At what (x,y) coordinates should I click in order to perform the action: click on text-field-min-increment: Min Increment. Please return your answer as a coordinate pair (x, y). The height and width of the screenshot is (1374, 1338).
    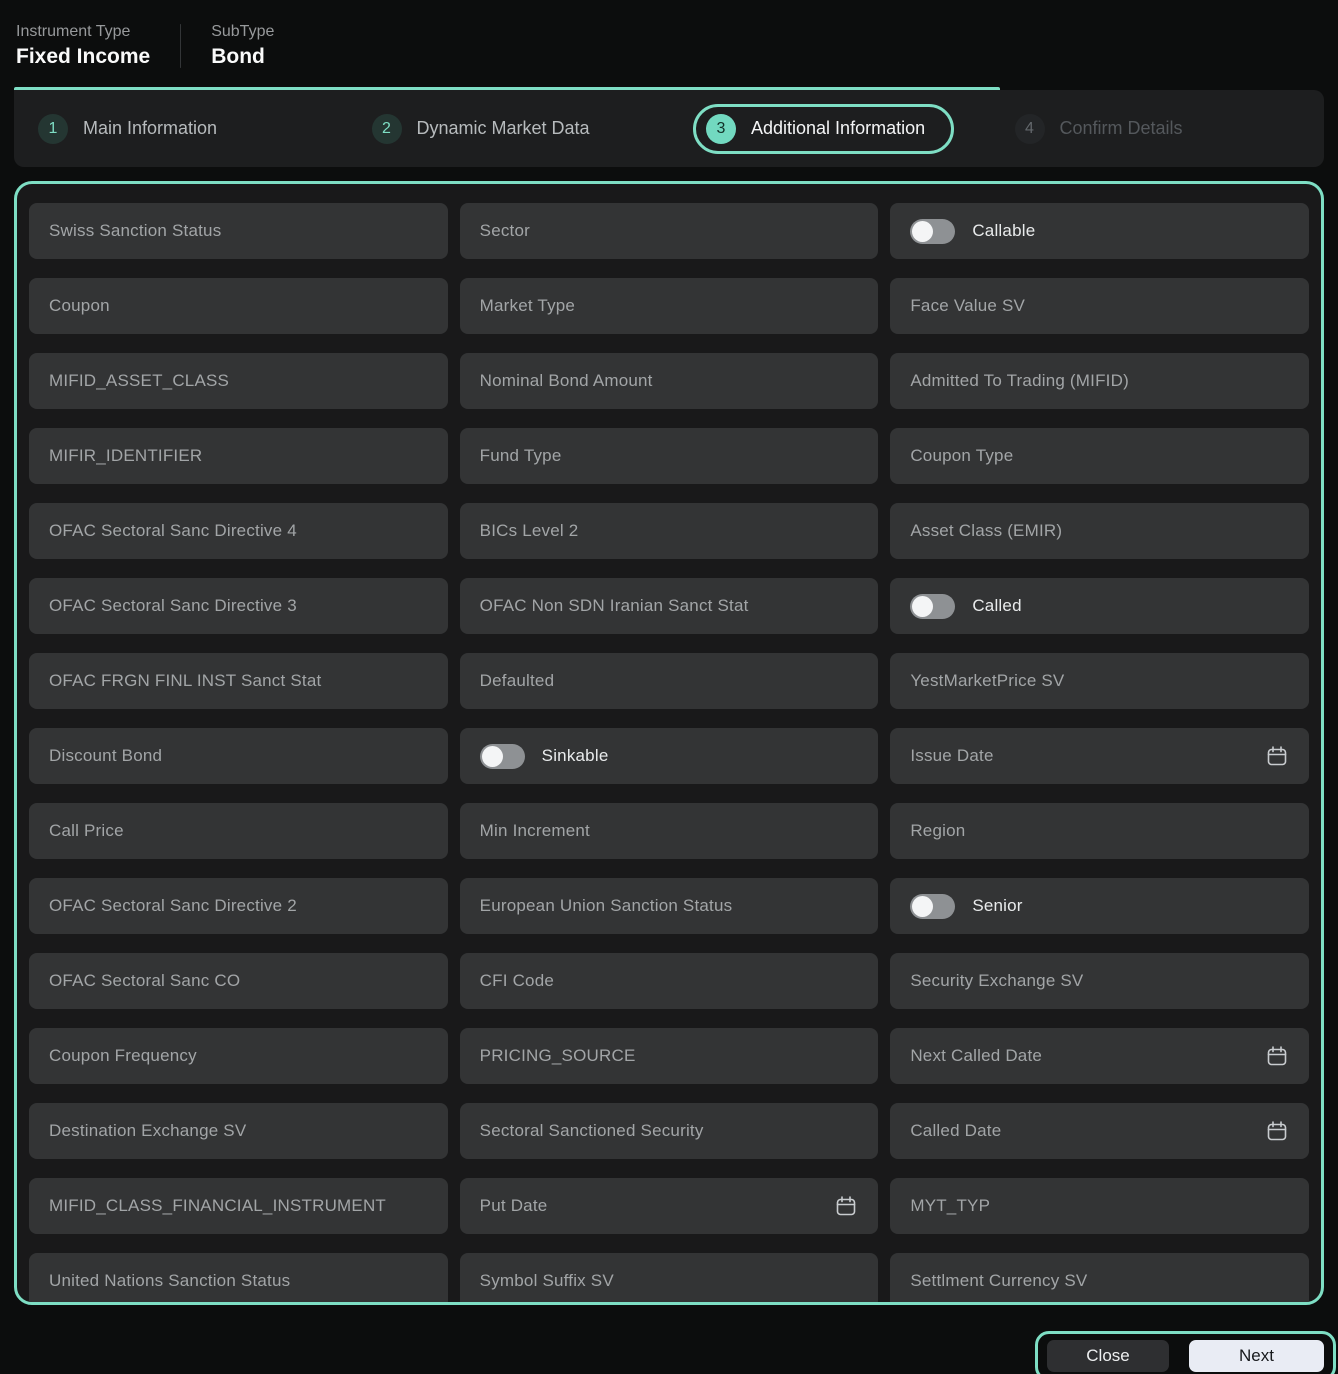
    Looking at the image, I should click on (669, 831).